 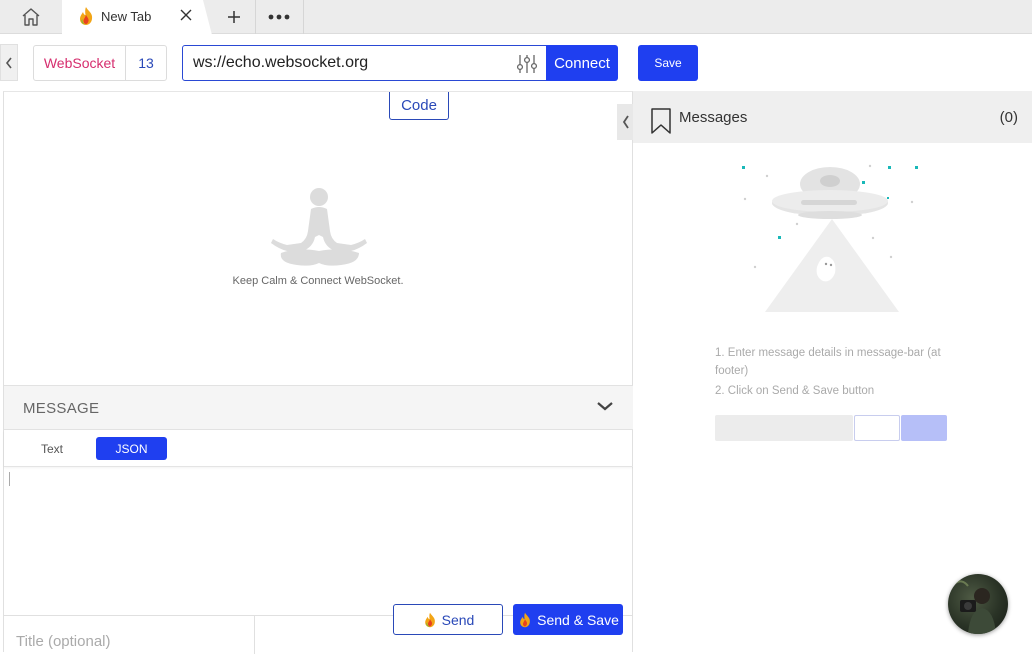 What do you see at coordinates (353, 62) in the screenshot?
I see `url-input` at bounding box center [353, 62].